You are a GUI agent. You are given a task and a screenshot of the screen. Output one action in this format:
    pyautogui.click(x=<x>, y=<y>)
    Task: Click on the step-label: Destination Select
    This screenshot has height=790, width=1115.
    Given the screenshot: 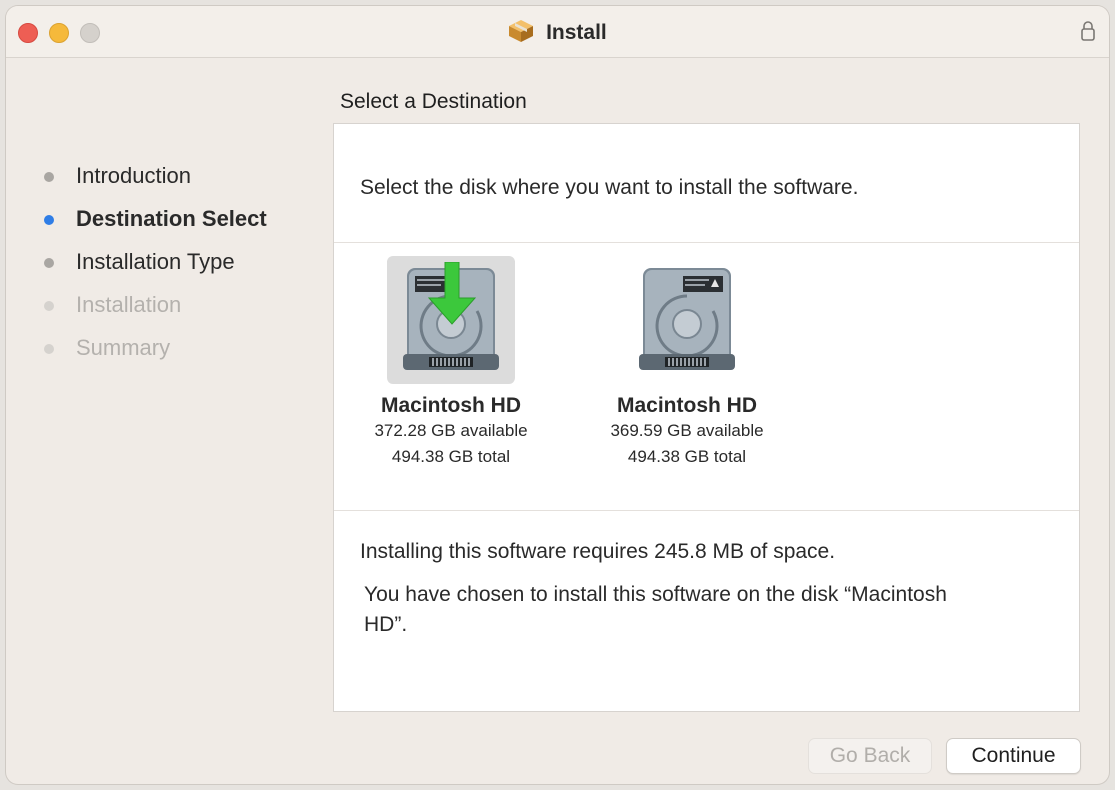 What is the action you would take?
    pyautogui.click(x=171, y=218)
    